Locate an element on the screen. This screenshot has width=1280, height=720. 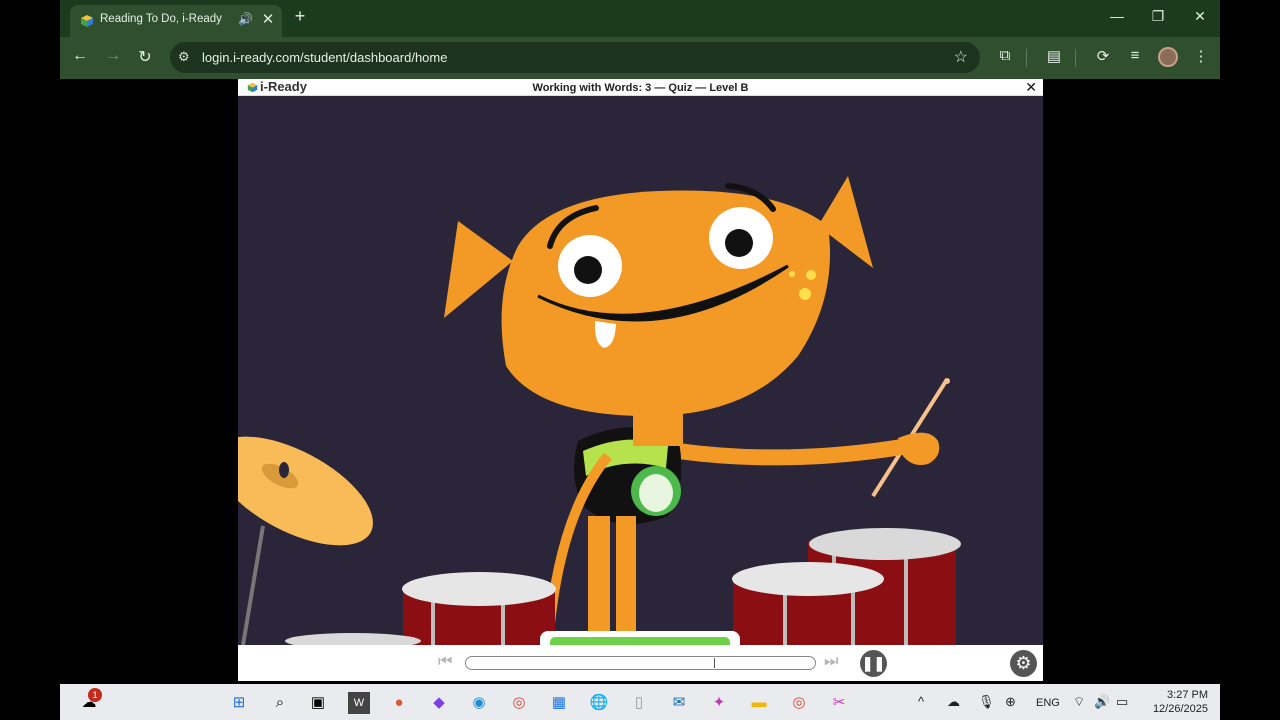
tab-bar: Reading To Do, i-Ready 🔊 ✕ + — ❐ ✕ is located at coordinates (640, 18).